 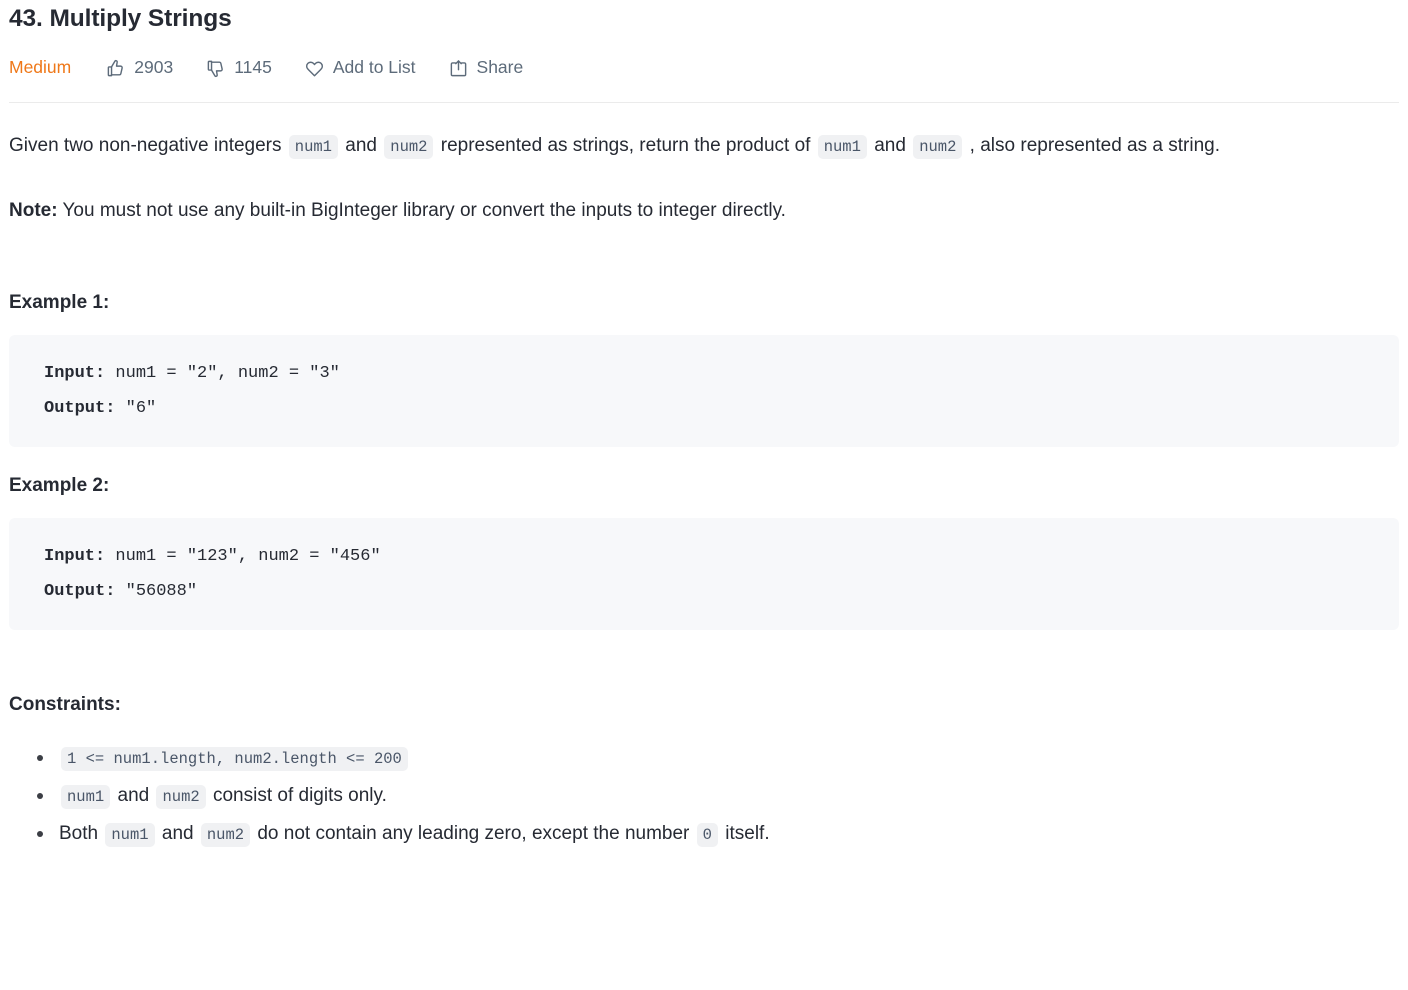 I want to click on constraint-text: consist of digits only., so click(x=297, y=795).